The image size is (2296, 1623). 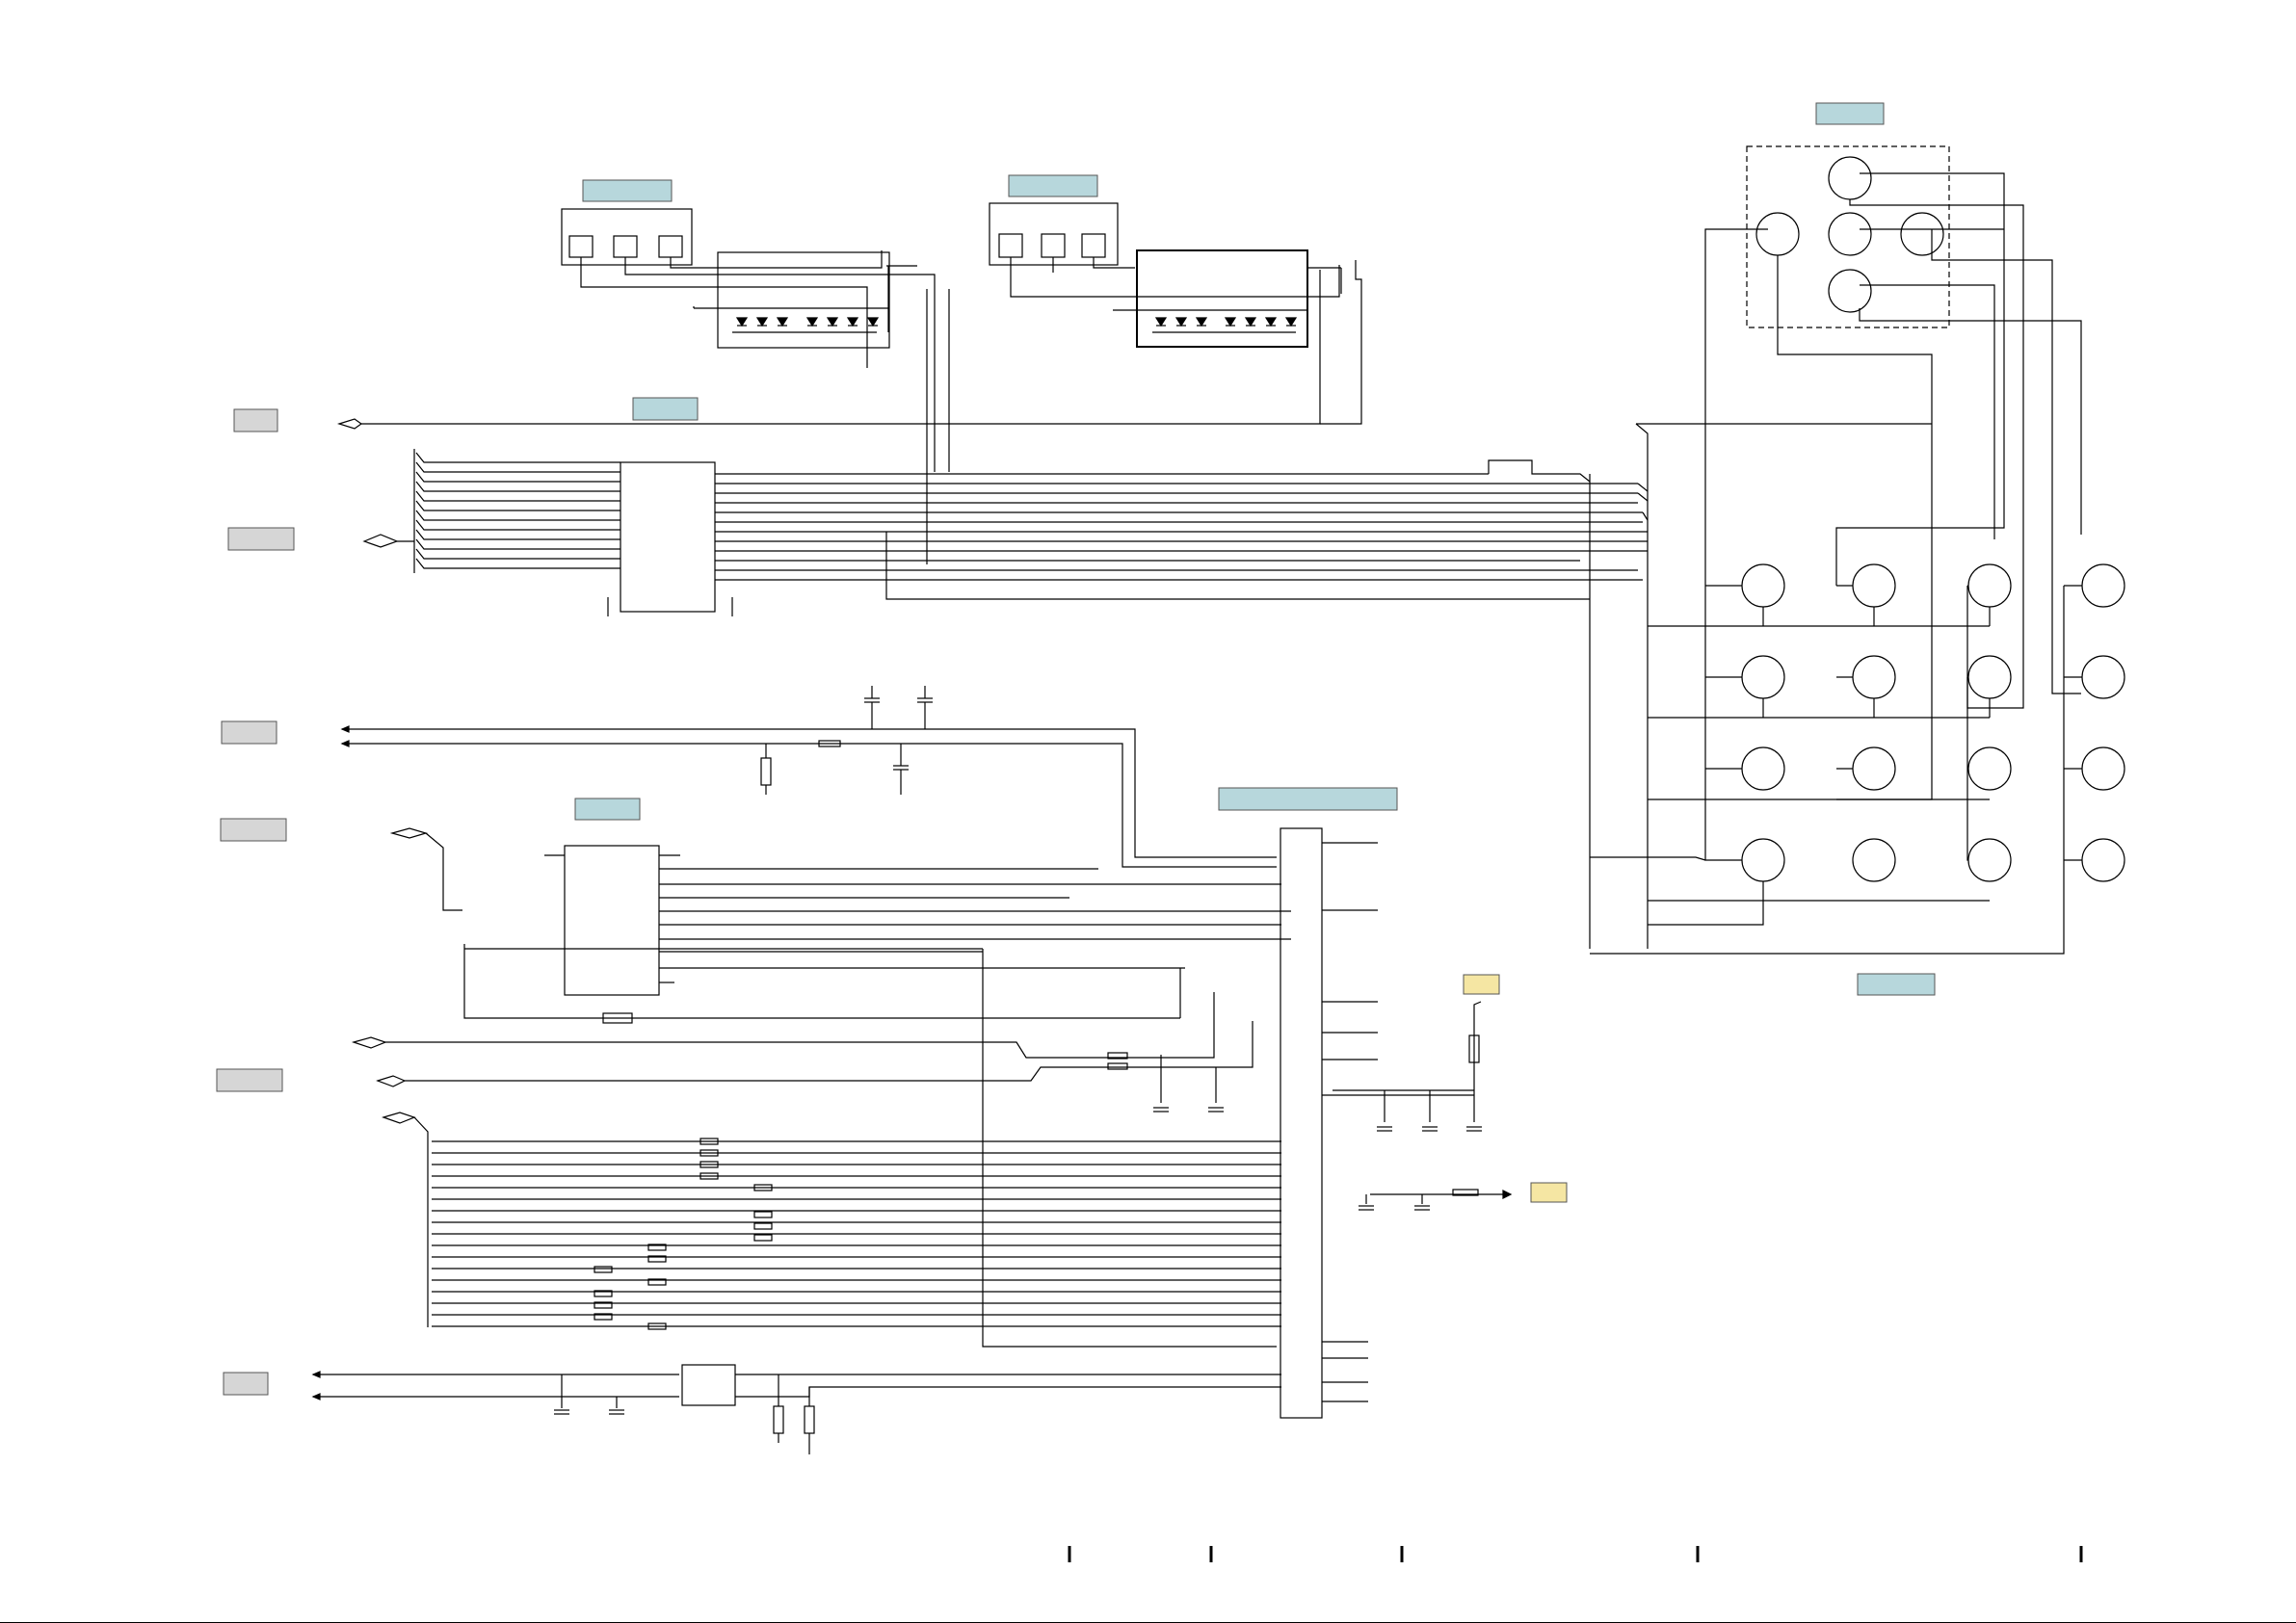 I want to click on sensor-matrix, so click(x=1858, y=550).